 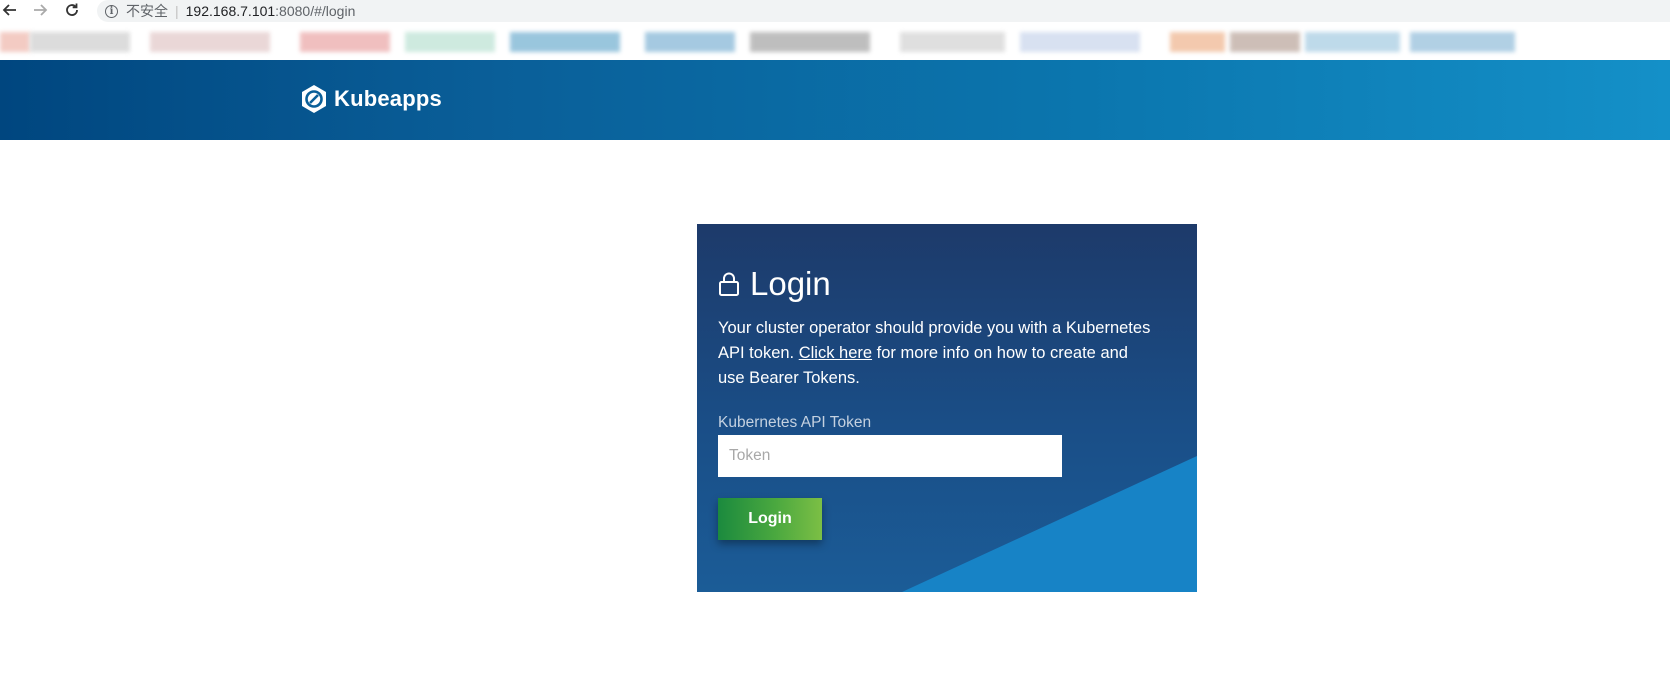 I want to click on kubeapps-hexagon-icon, so click(x=314, y=99).